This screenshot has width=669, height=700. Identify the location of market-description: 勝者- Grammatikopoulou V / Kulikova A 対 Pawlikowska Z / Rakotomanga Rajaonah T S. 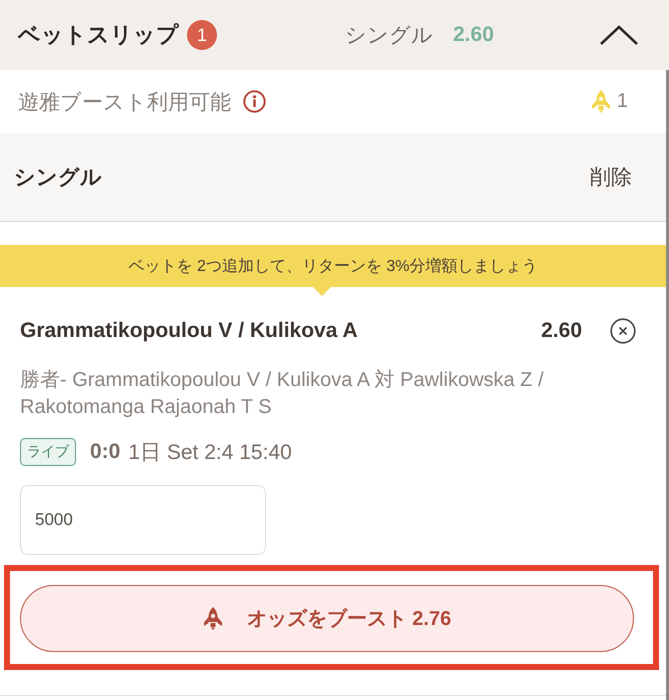
(282, 394).